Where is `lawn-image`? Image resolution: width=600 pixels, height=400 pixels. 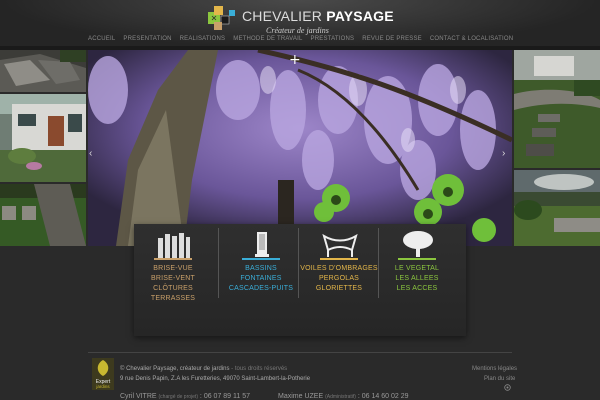 lawn-image is located at coordinates (43, 215).